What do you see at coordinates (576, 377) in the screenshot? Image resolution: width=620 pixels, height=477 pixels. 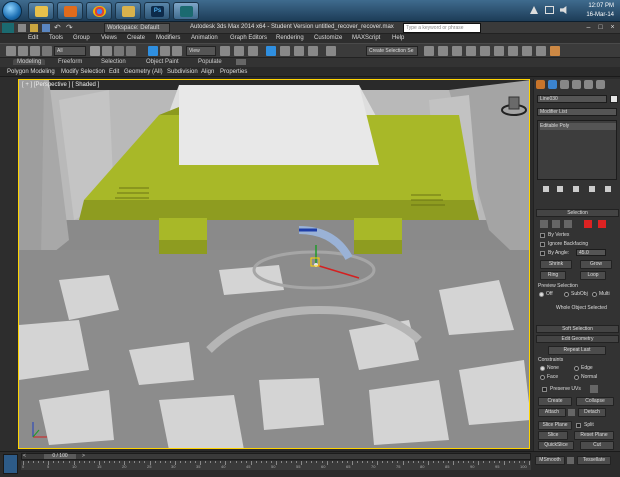 I see `constraint-normal-radio` at bounding box center [576, 377].